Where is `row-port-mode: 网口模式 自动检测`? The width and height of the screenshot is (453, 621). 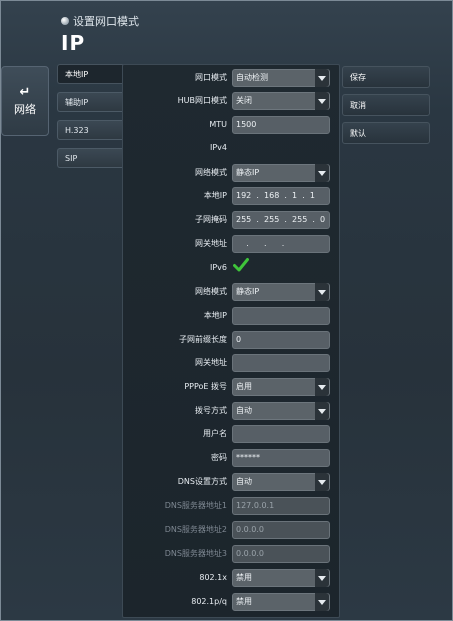
row-port-mode: 网口模式 自动检测 is located at coordinates (232, 78).